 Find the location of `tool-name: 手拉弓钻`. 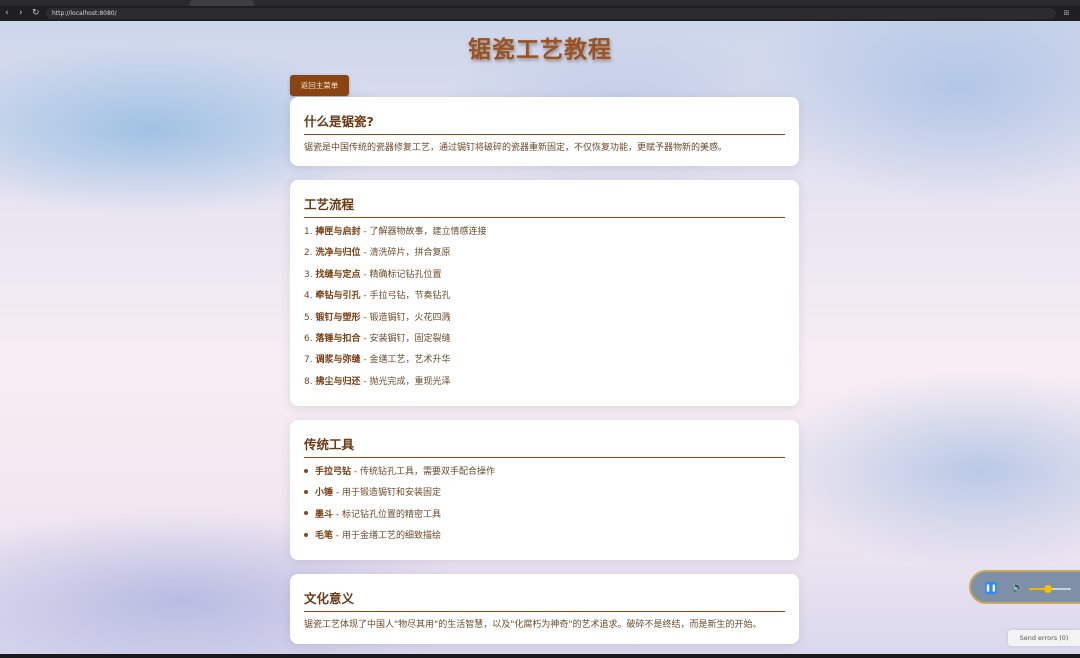

tool-name: 手拉弓钻 is located at coordinates (333, 472).